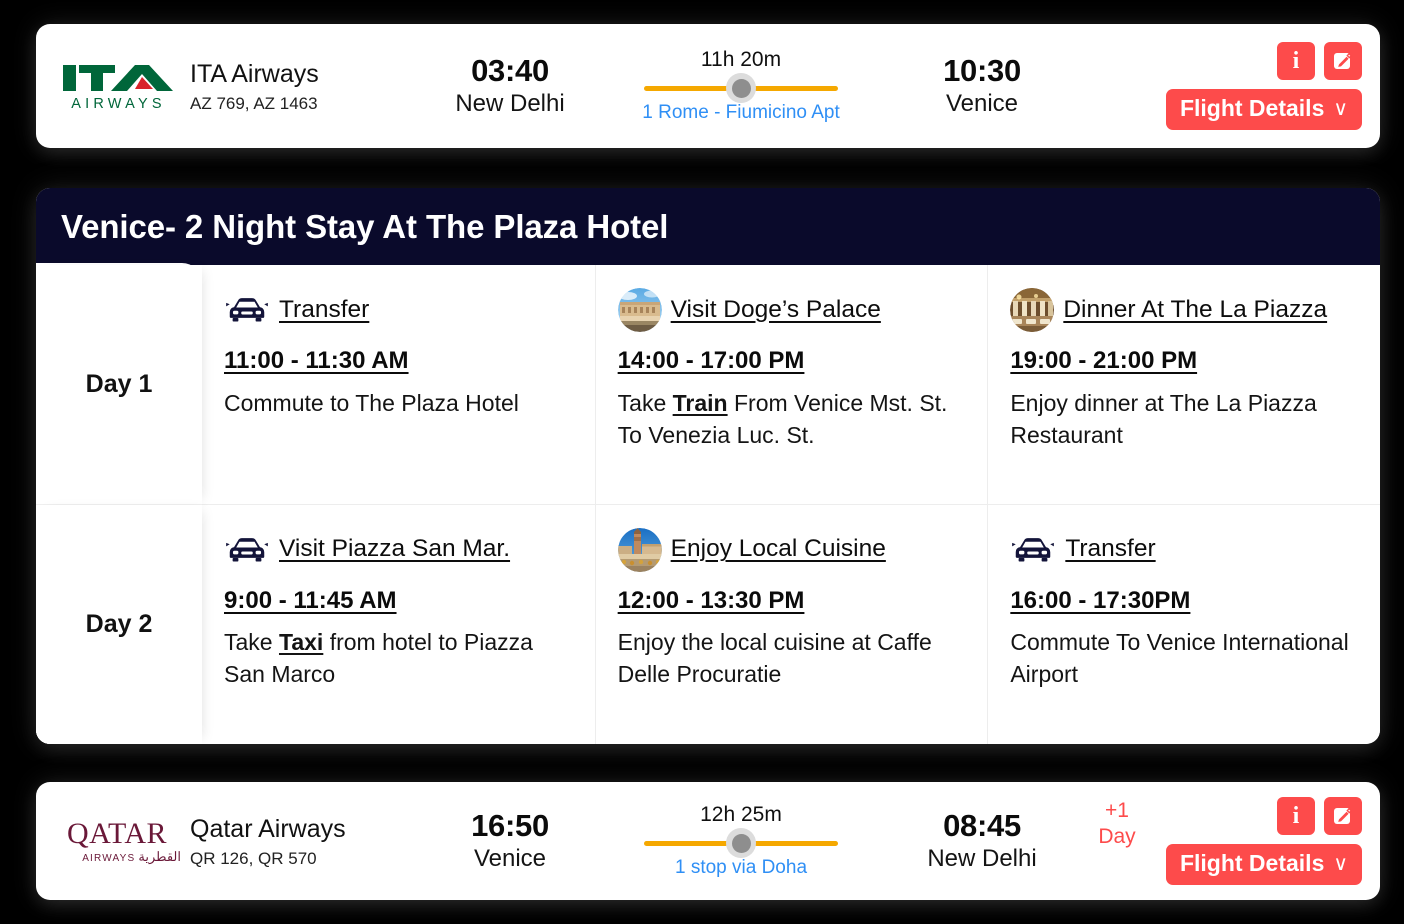  I want to click on activity-description: Commute to The Plaza Hotel, so click(399, 404).